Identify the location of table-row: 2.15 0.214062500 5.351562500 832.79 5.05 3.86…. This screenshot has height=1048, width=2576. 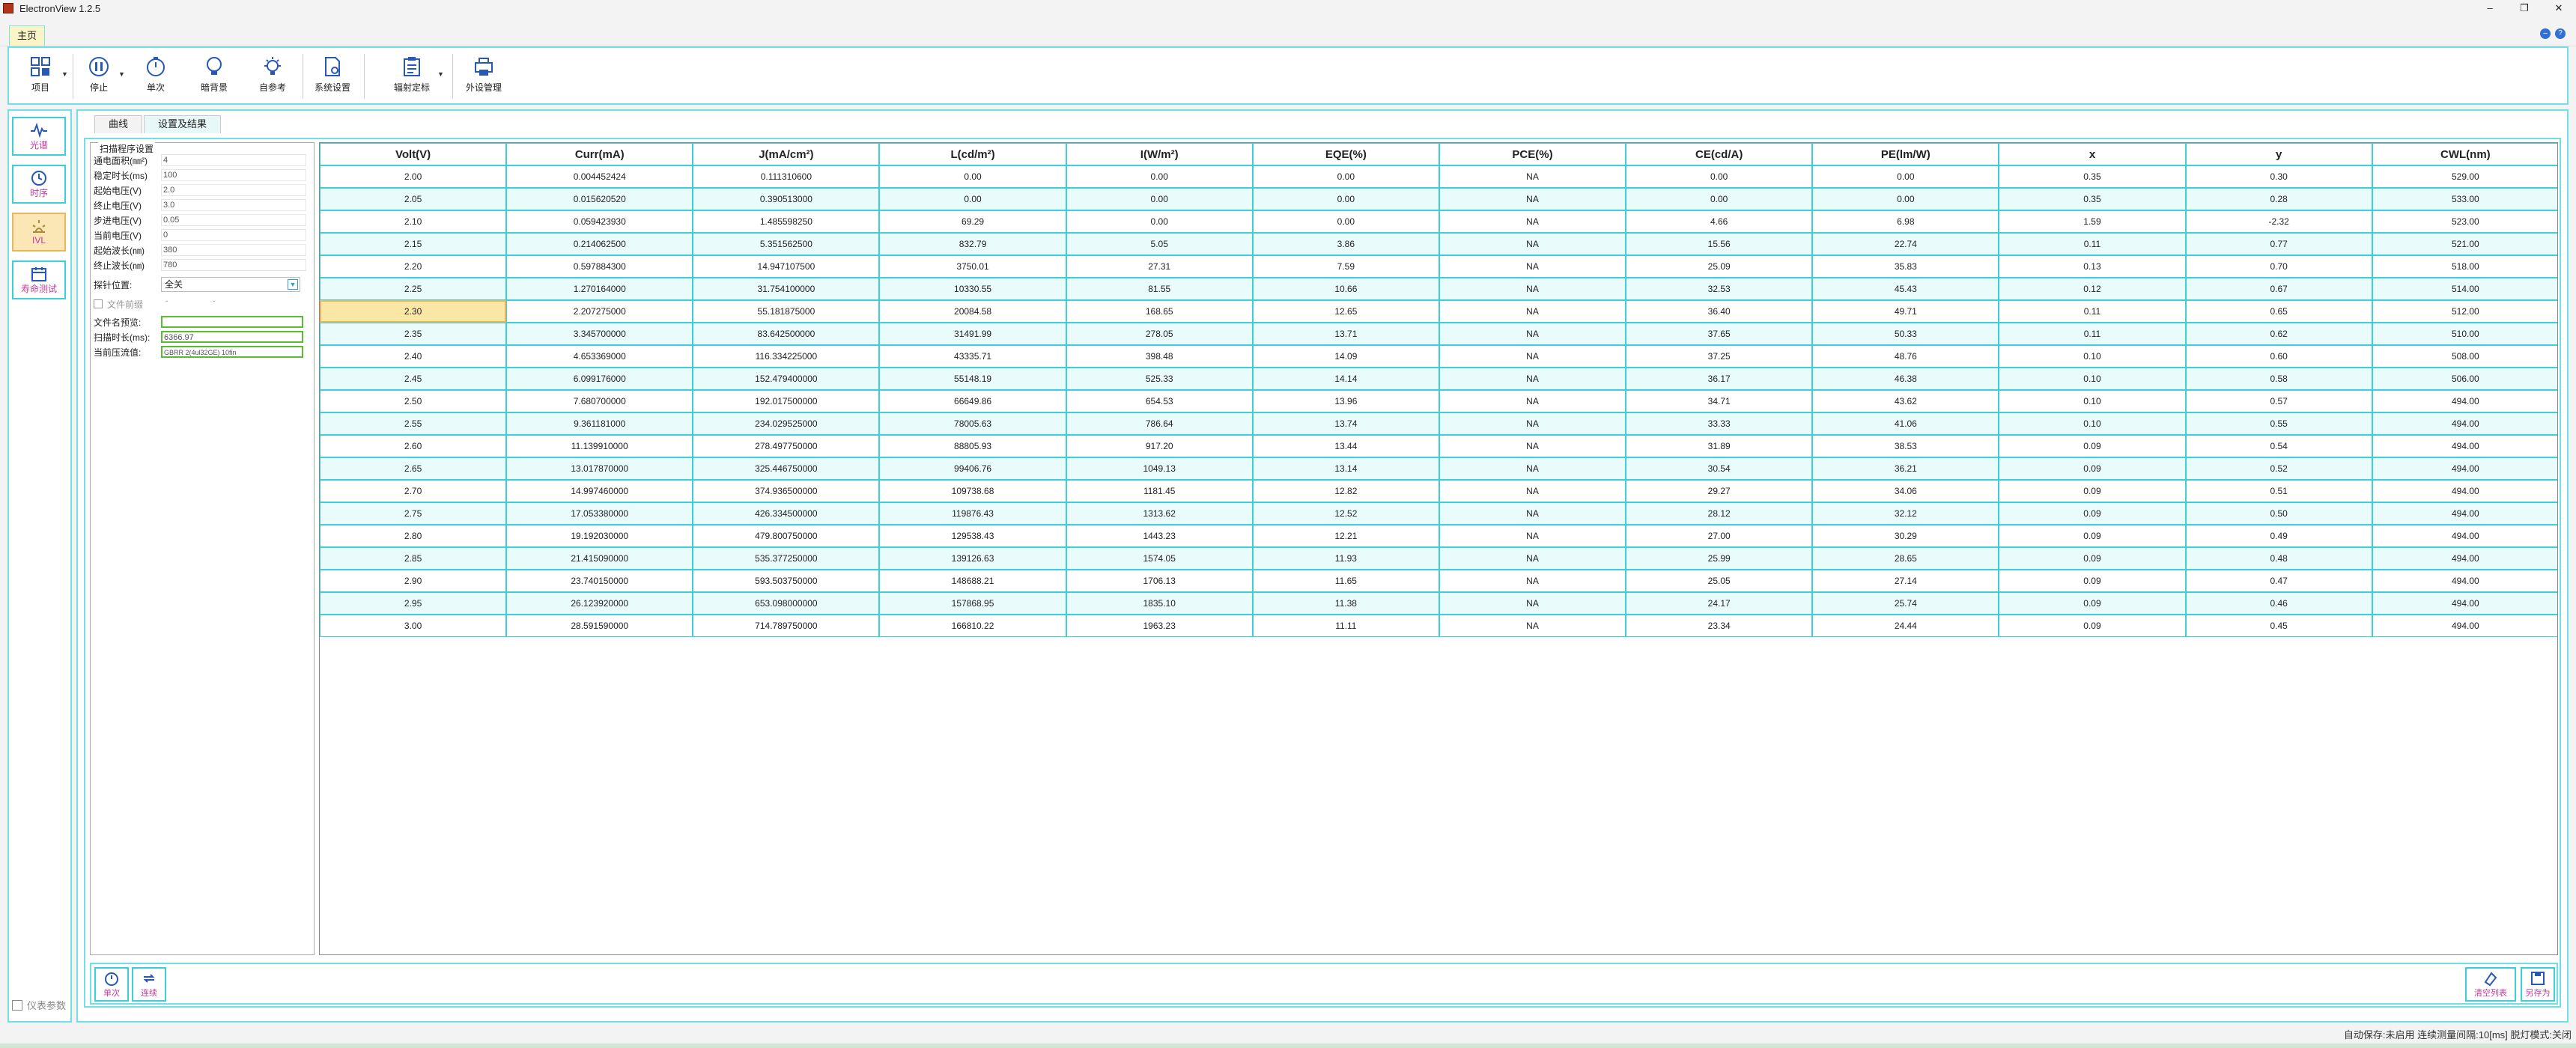
(1438, 244).